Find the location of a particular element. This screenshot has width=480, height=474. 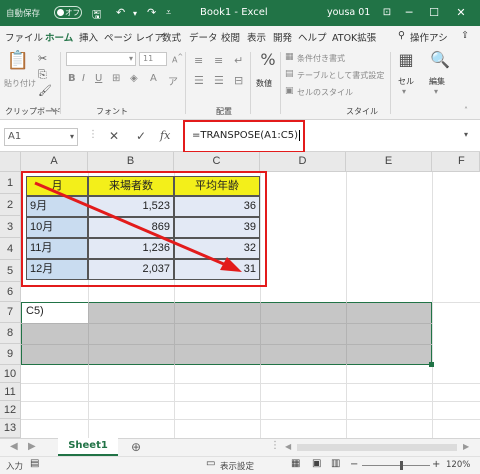

find-icon: 🔍 is located at coordinates (440, 59).